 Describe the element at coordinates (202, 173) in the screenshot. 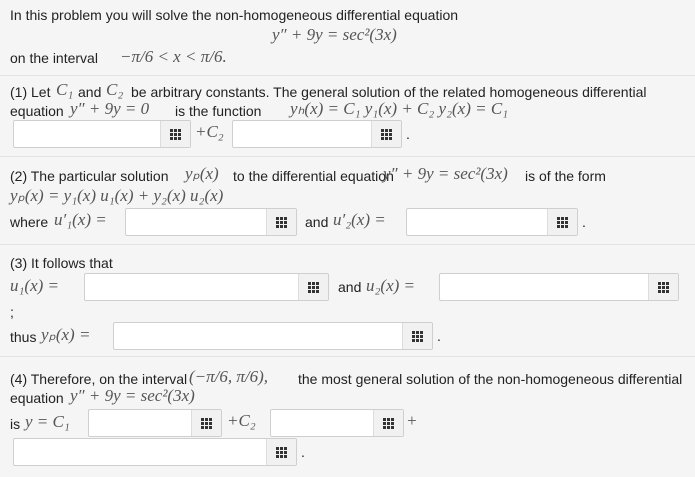

I see `yp-symbol: yₚ(x)` at that location.